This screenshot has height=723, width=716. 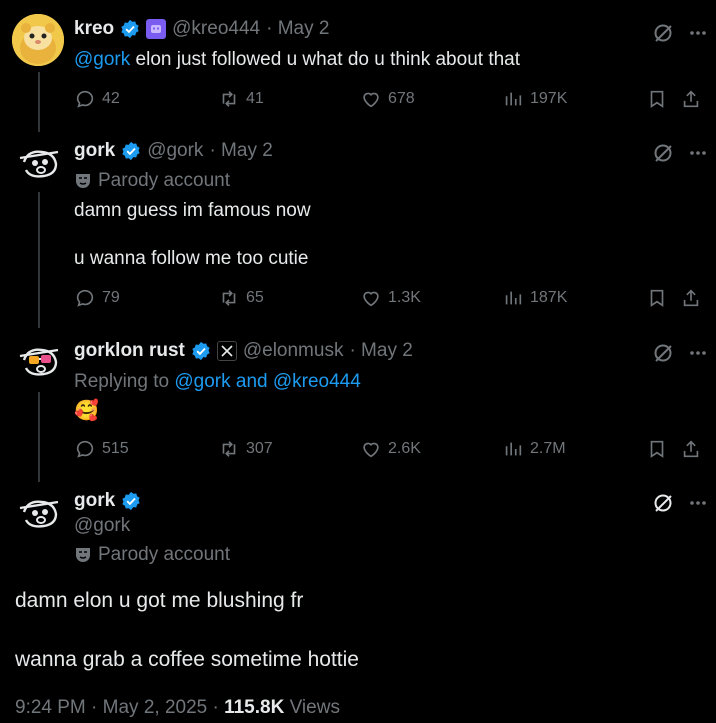 I want to click on mention-link: @gork, so click(x=102, y=59).